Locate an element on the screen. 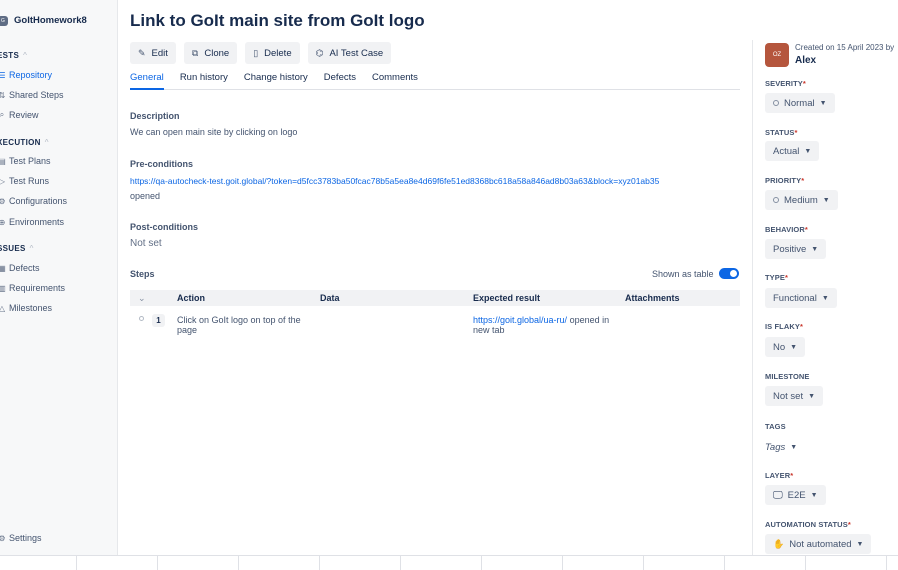 The image size is (898, 570). copy-icon: ⧉ is located at coordinates (195, 52).